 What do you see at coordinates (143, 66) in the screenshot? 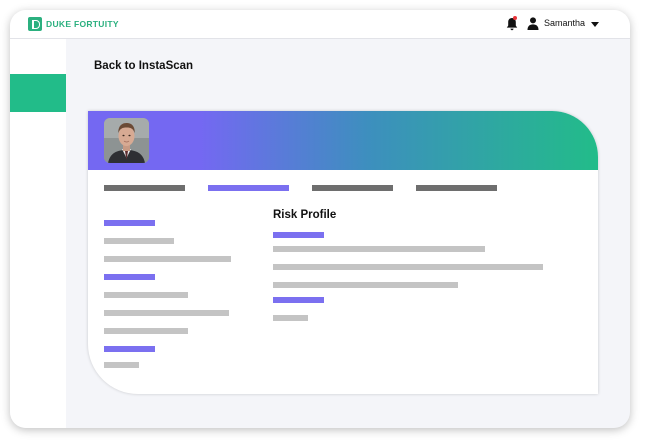
I see `back-to-instascan-link: Back to InstaScan` at bounding box center [143, 66].